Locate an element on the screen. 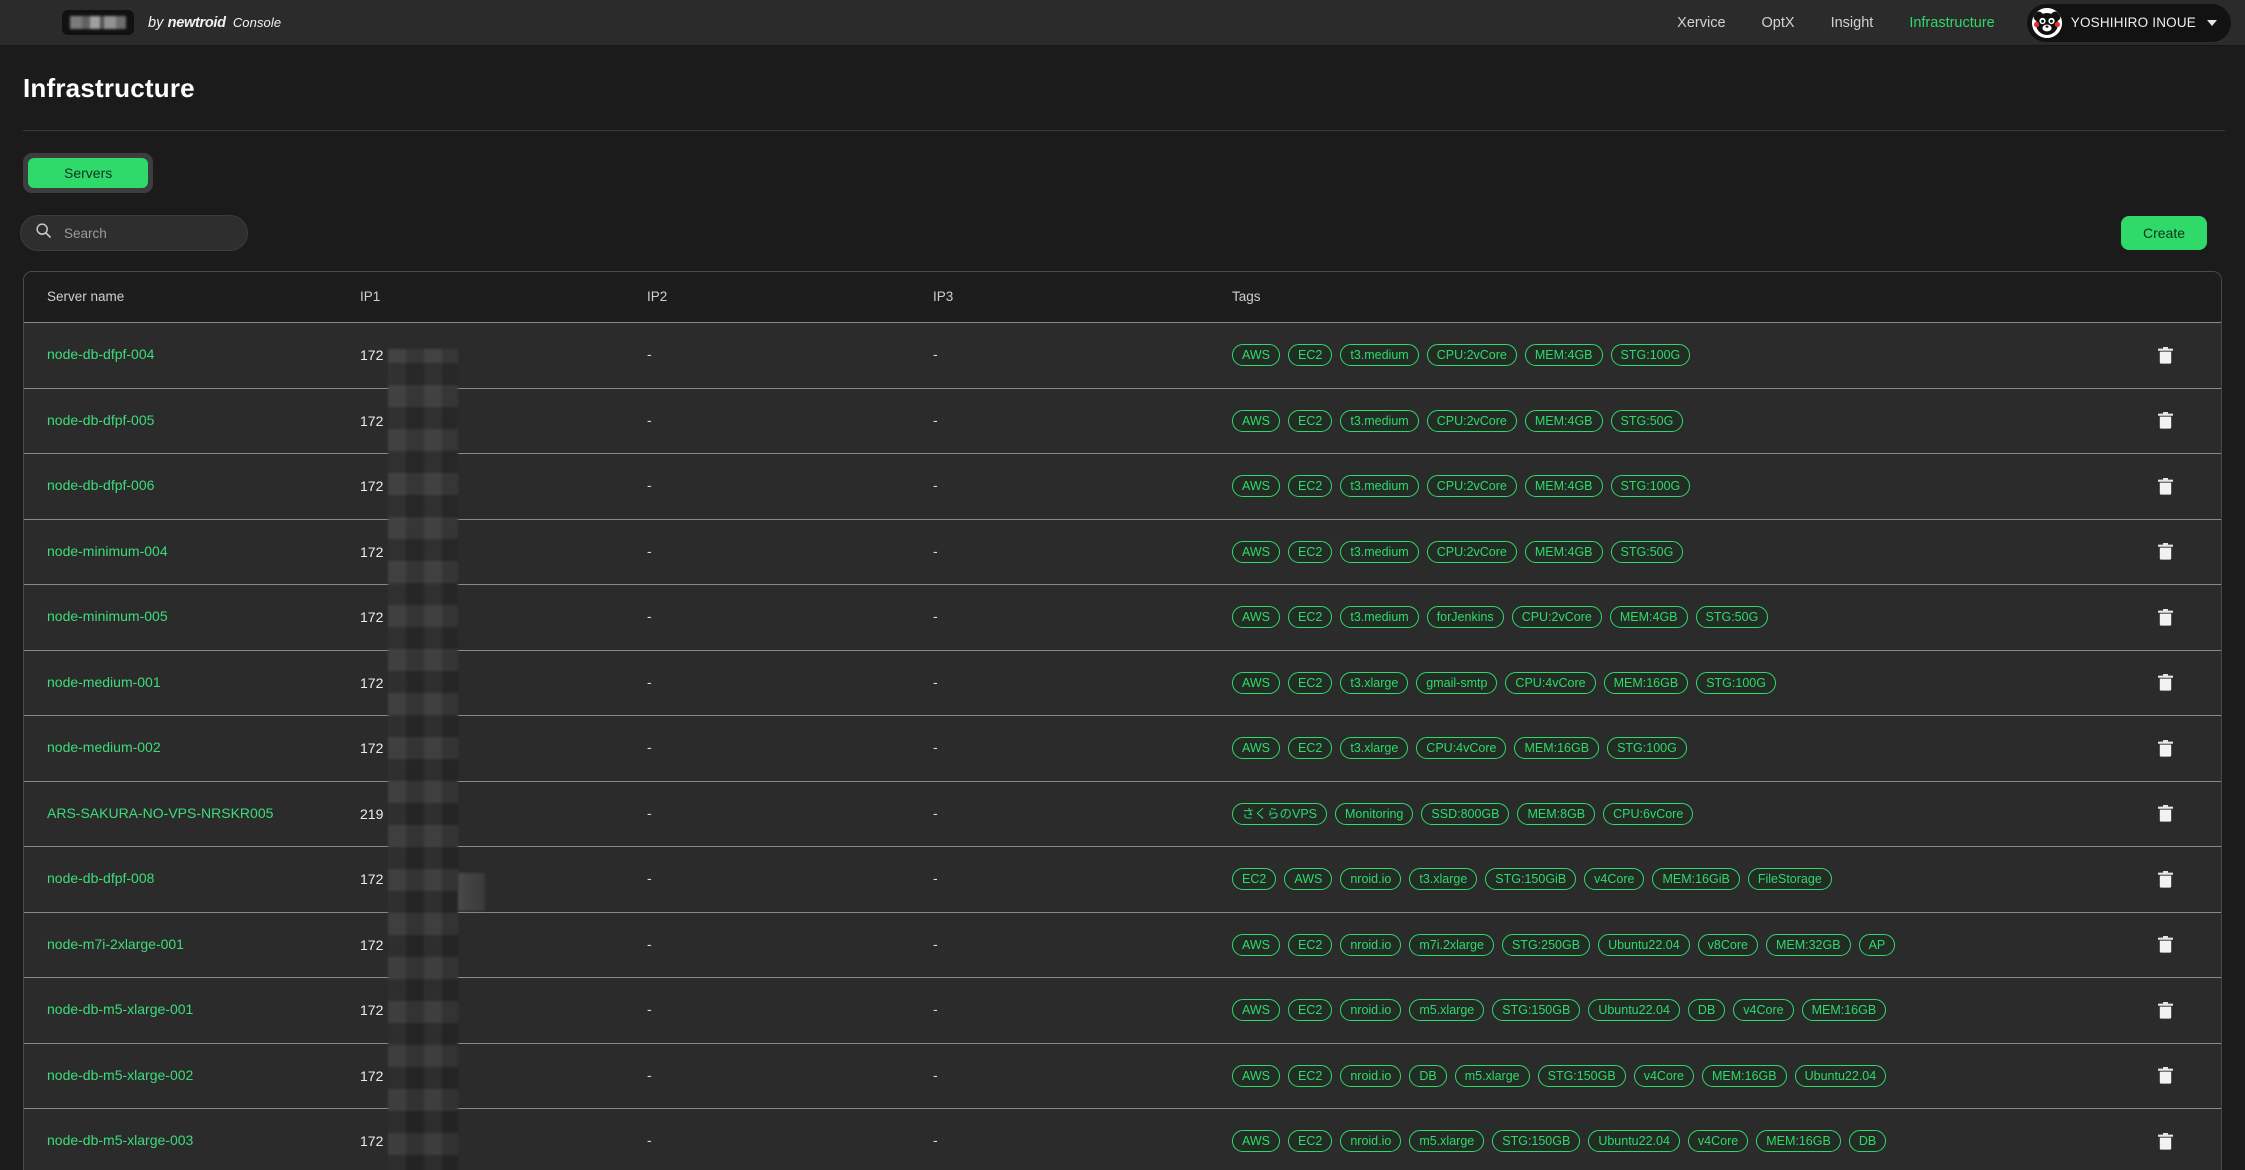 Image resolution: width=2245 pixels, height=1170 pixels. search-box is located at coordinates (134, 233).